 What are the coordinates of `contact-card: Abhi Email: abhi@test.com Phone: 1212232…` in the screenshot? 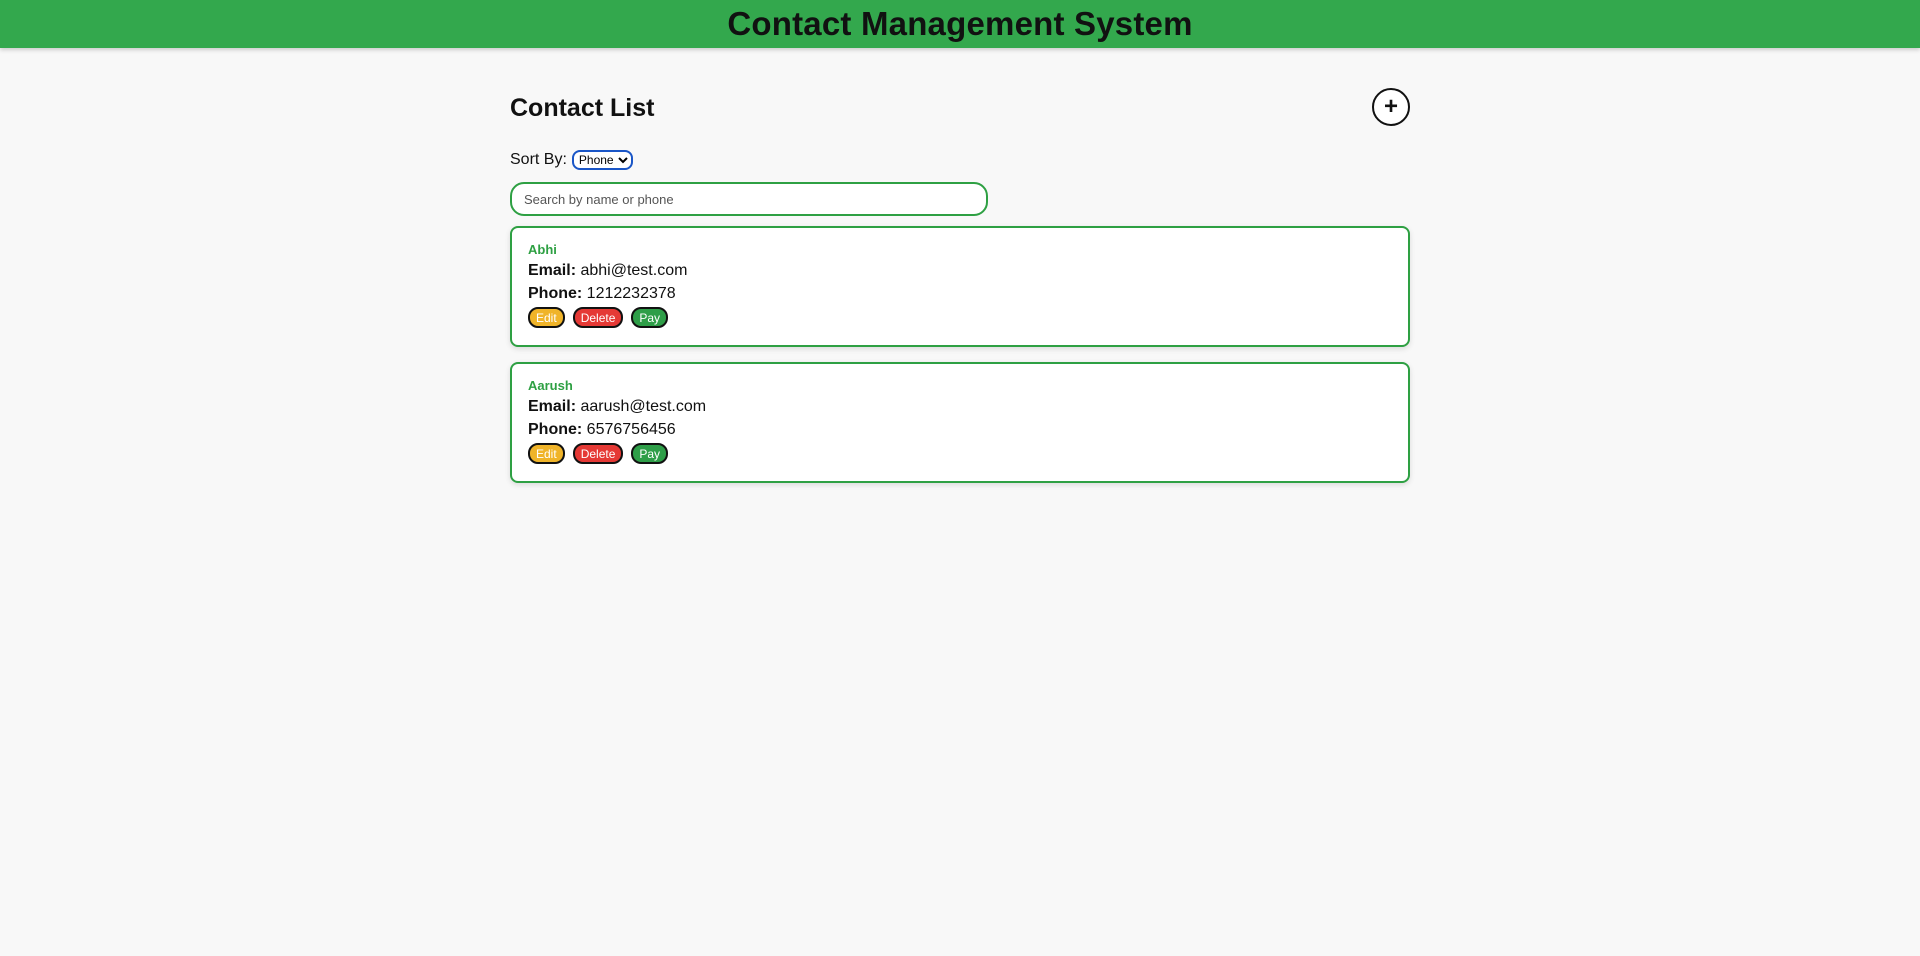 It's located at (960, 286).